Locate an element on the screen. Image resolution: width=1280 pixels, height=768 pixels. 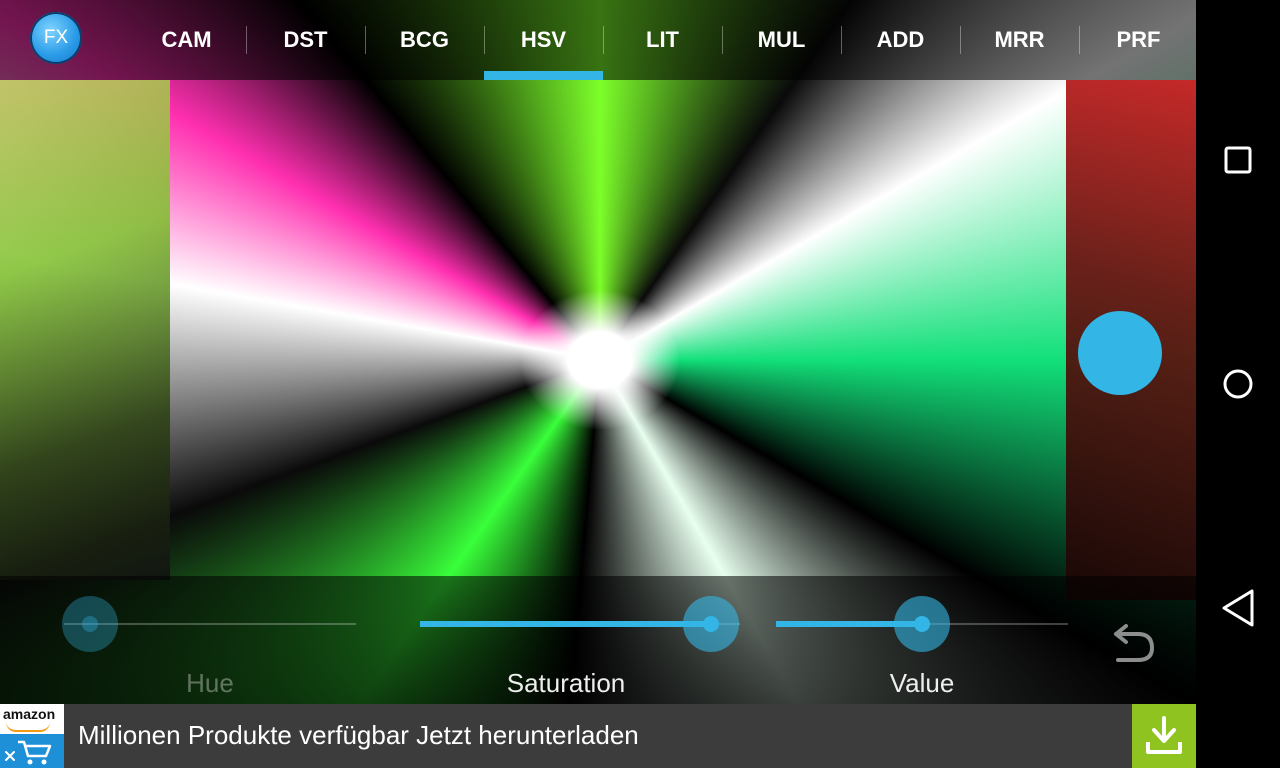
triangle-back-icon is located at coordinates (1238, 608).